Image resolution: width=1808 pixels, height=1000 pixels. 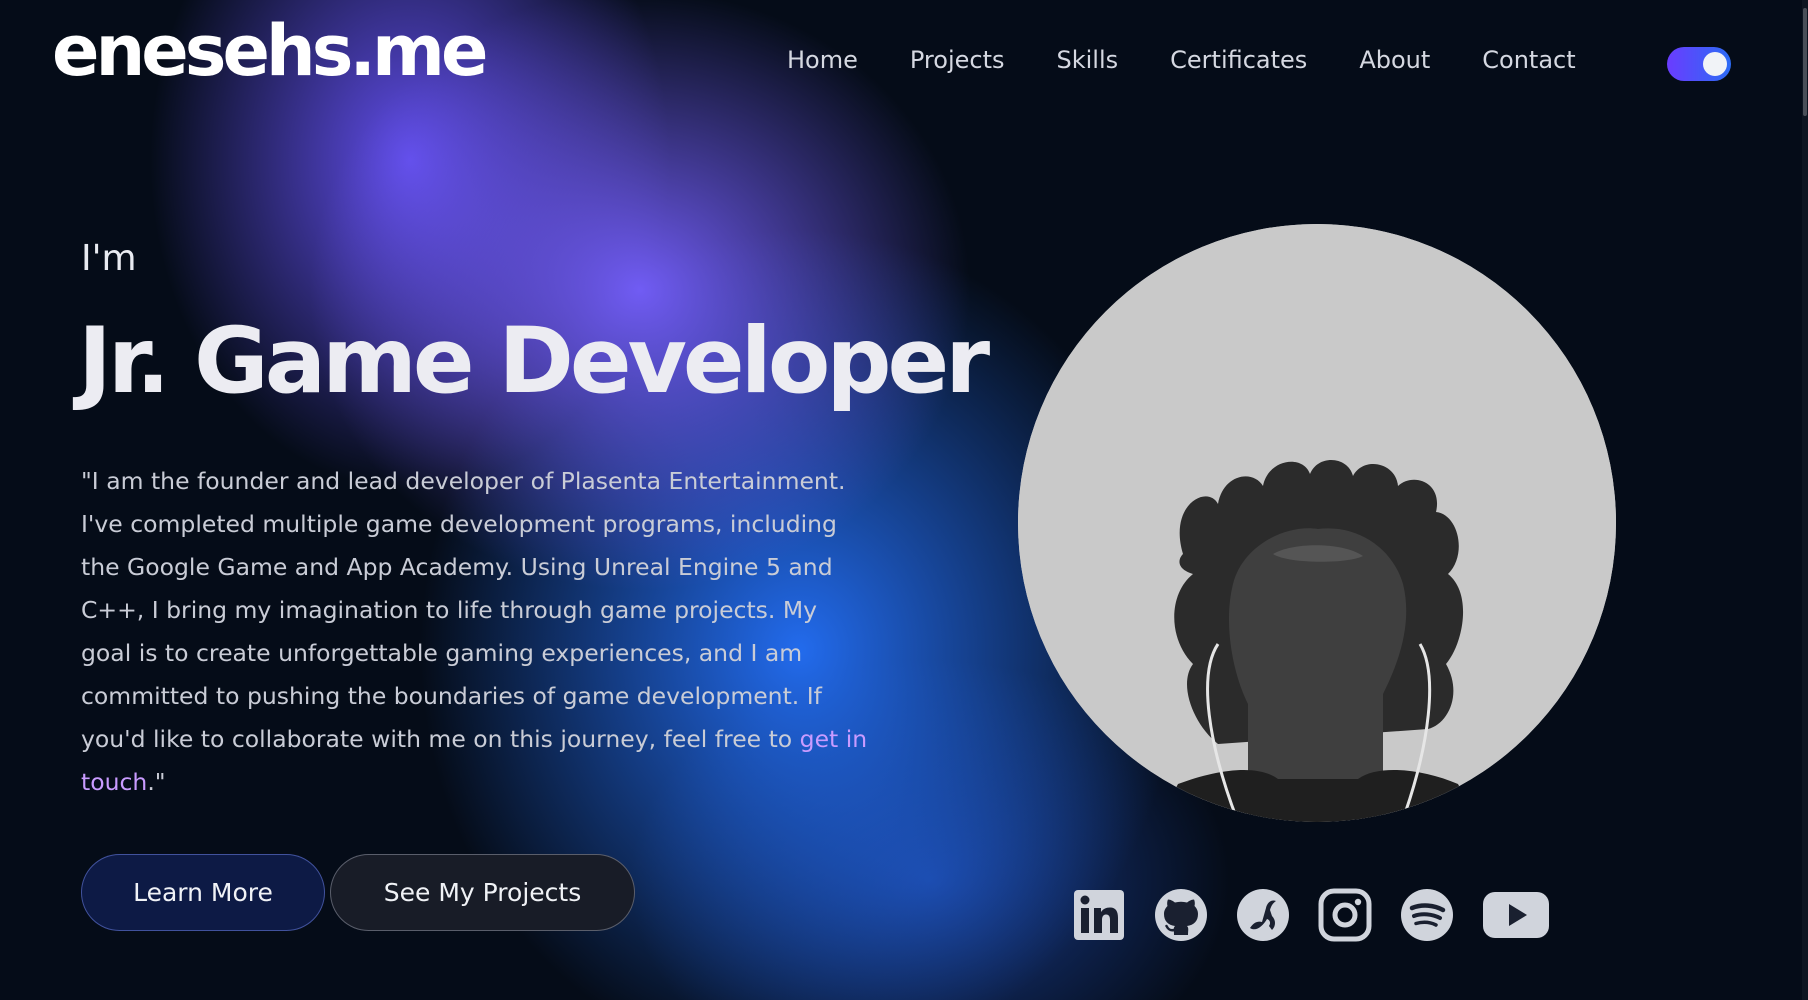 I want to click on nav-certificates: Certificates, so click(x=1238, y=60).